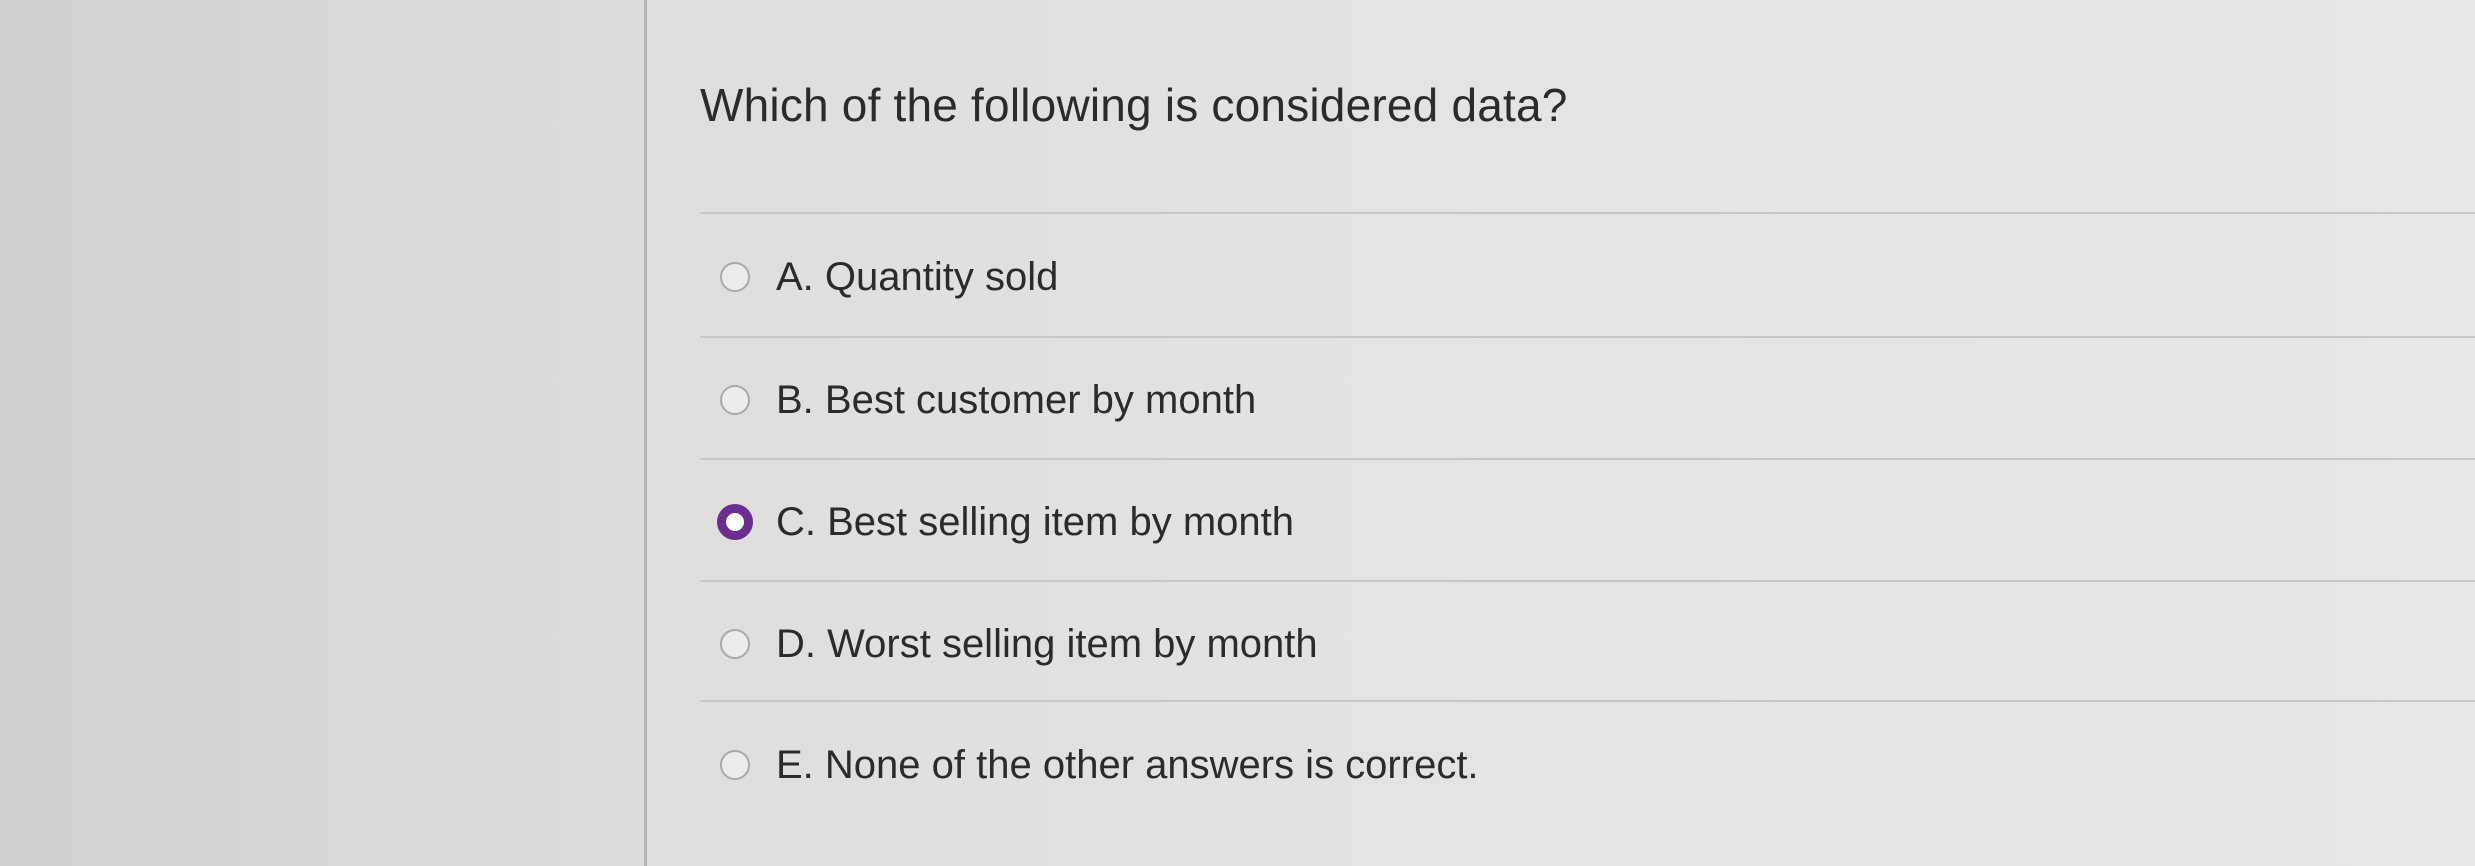 The width and height of the screenshot is (2475, 866). Describe the element at coordinates (1047, 643) in the screenshot. I see `option-d-label: D. Worst selling item by month` at that location.